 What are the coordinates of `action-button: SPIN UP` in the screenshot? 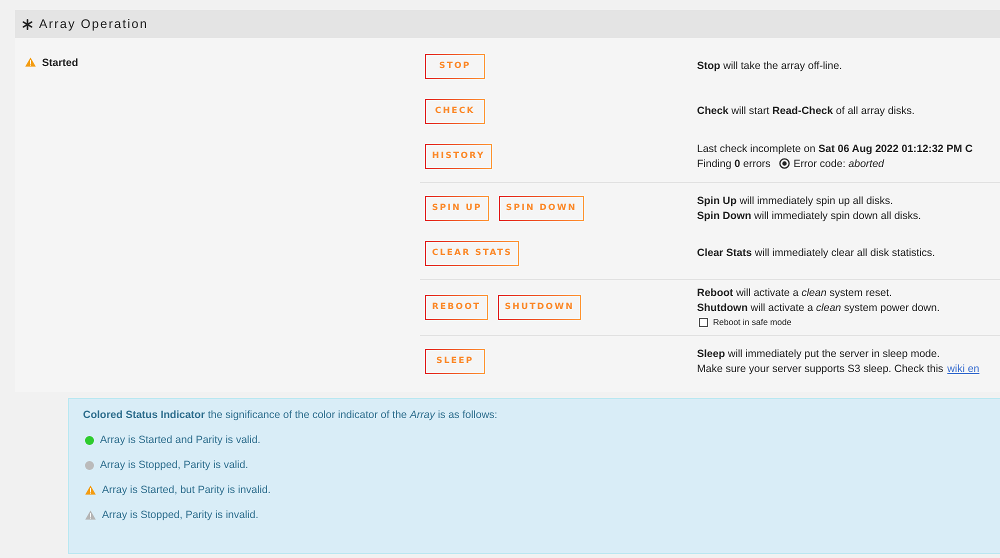 It's located at (457, 208).